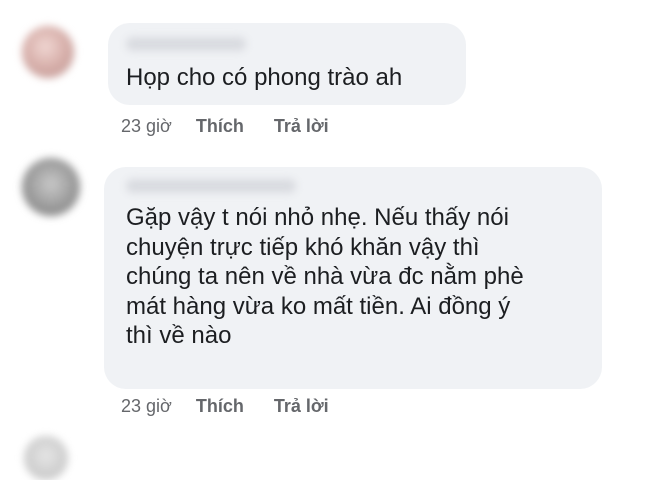  I want to click on comment-bubble: Họp cho có phong trào ah, so click(287, 64).